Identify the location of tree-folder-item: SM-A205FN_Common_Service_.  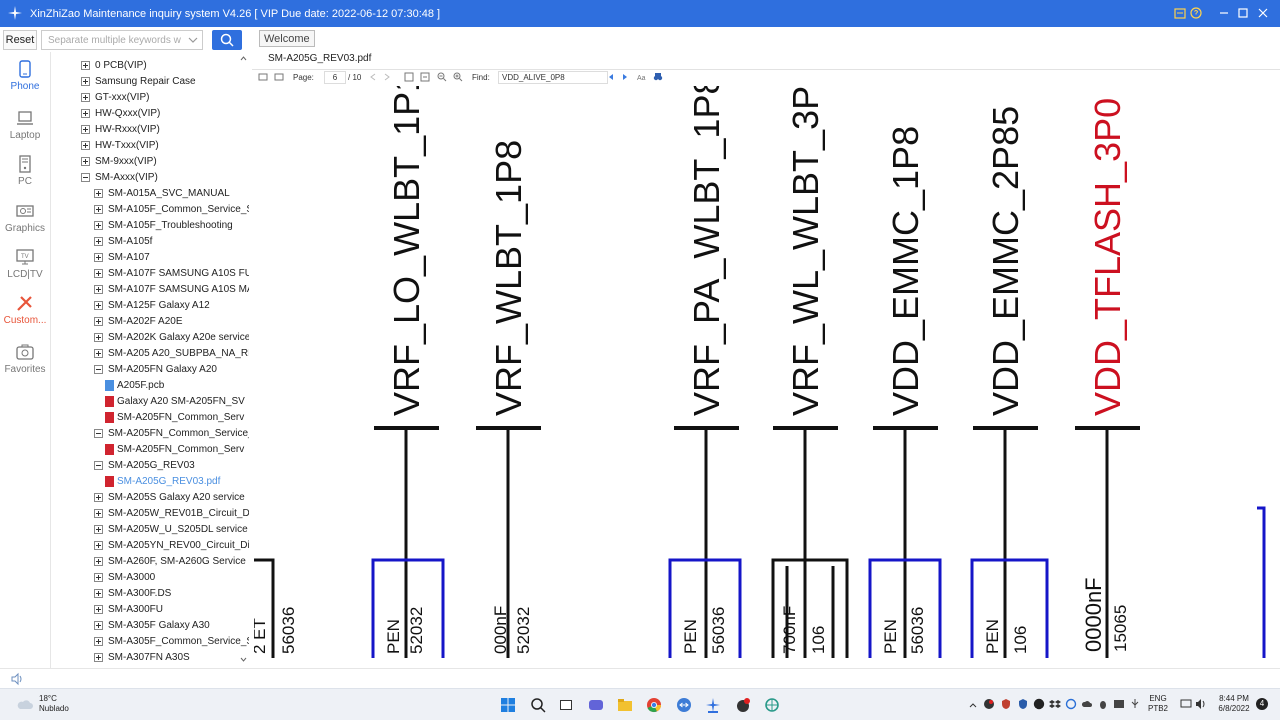
(171, 433).